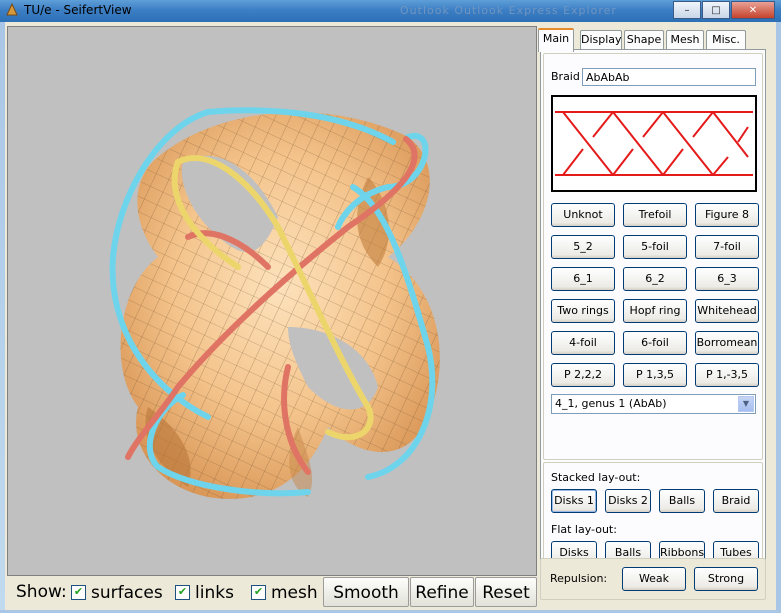 The height and width of the screenshot is (613, 781). What do you see at coordinates (628, 501) in the screenshot?
I see `stacked-disks2-button: Disks 2` at bounding box center [628, 501].